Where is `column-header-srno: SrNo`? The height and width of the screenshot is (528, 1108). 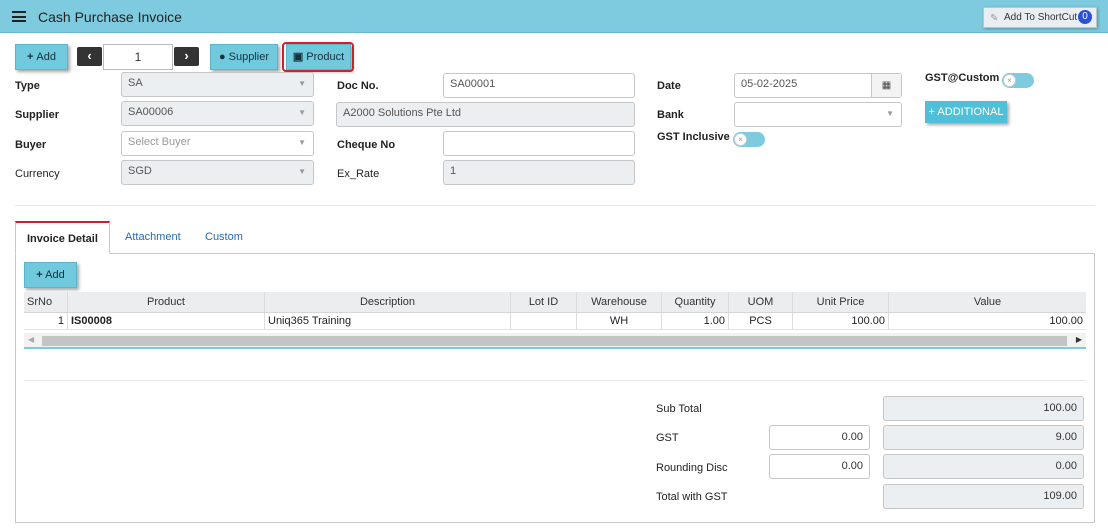
column-header-srno: SrNo is located at coordinates (46, 302).